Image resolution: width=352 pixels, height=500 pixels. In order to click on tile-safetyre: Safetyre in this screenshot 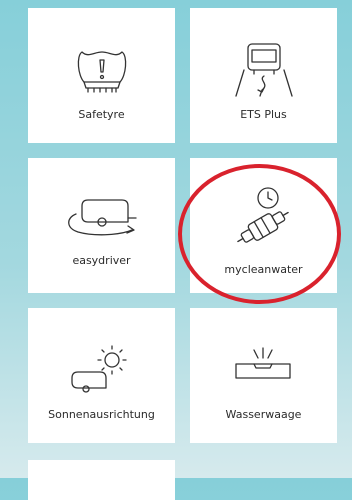, I will do `click(101, 75)`.